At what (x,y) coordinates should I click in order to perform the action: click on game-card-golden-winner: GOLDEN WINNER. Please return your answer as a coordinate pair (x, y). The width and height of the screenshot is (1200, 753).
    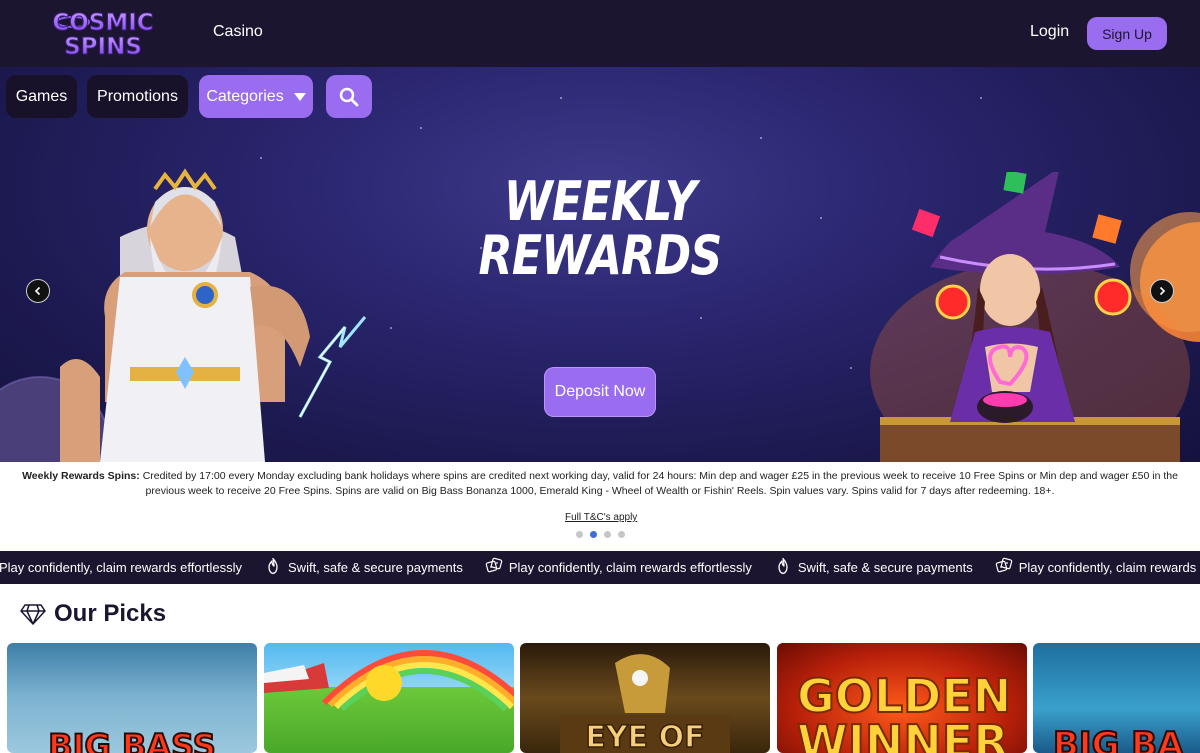
    Looking at the image, I should click on (902, 698).